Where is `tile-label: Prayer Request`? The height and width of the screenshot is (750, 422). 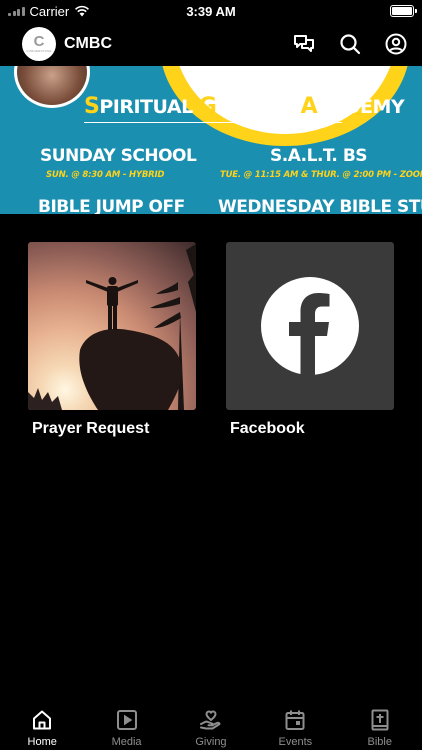
tile-label: Prayer Request is located at coordinates (91, 428).